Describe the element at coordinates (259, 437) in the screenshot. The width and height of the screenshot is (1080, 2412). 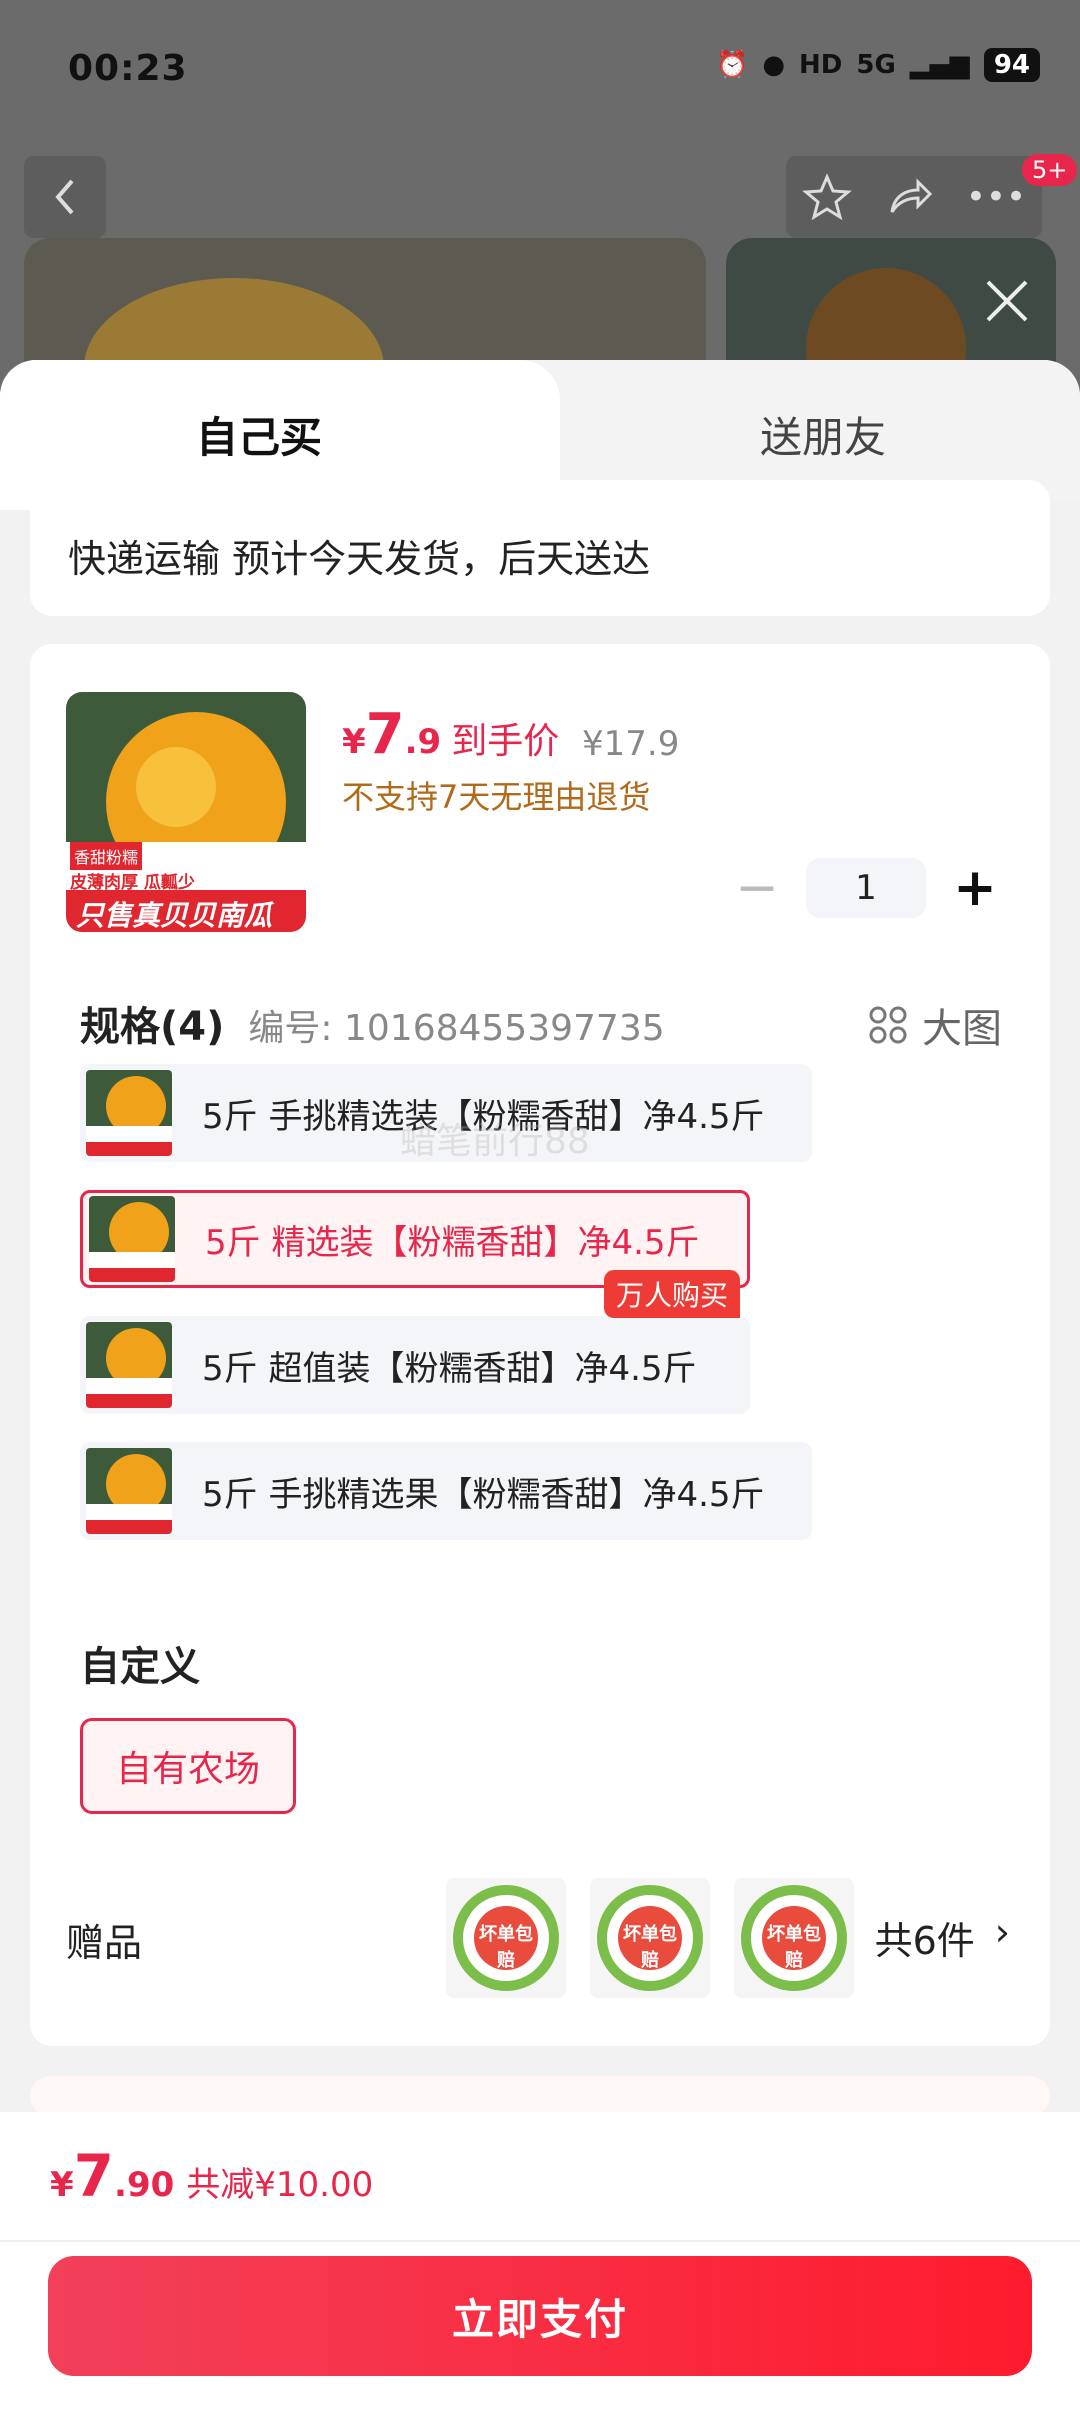
I see `tab-self-label: 自己买` at that location.